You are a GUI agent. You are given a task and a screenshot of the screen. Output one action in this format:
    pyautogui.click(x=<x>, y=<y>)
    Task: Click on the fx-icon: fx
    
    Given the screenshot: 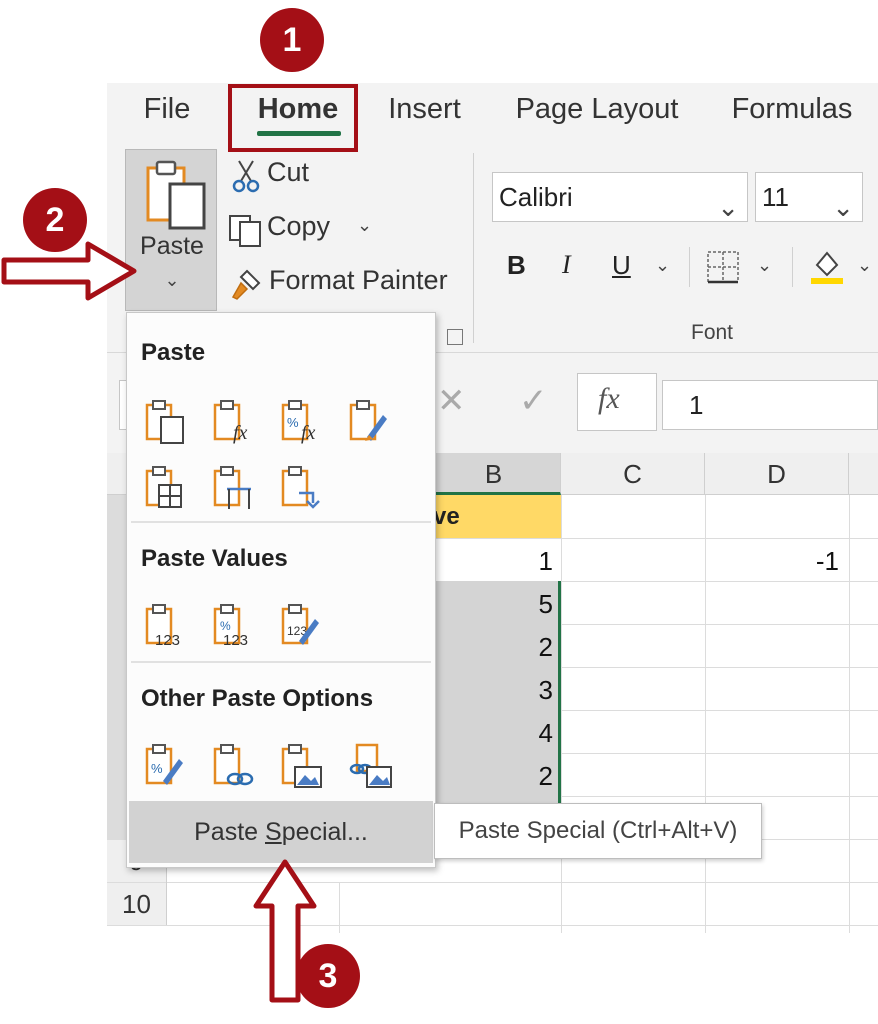 What is the action you would take?
    pyautogui.click(x=609, y=398)
    